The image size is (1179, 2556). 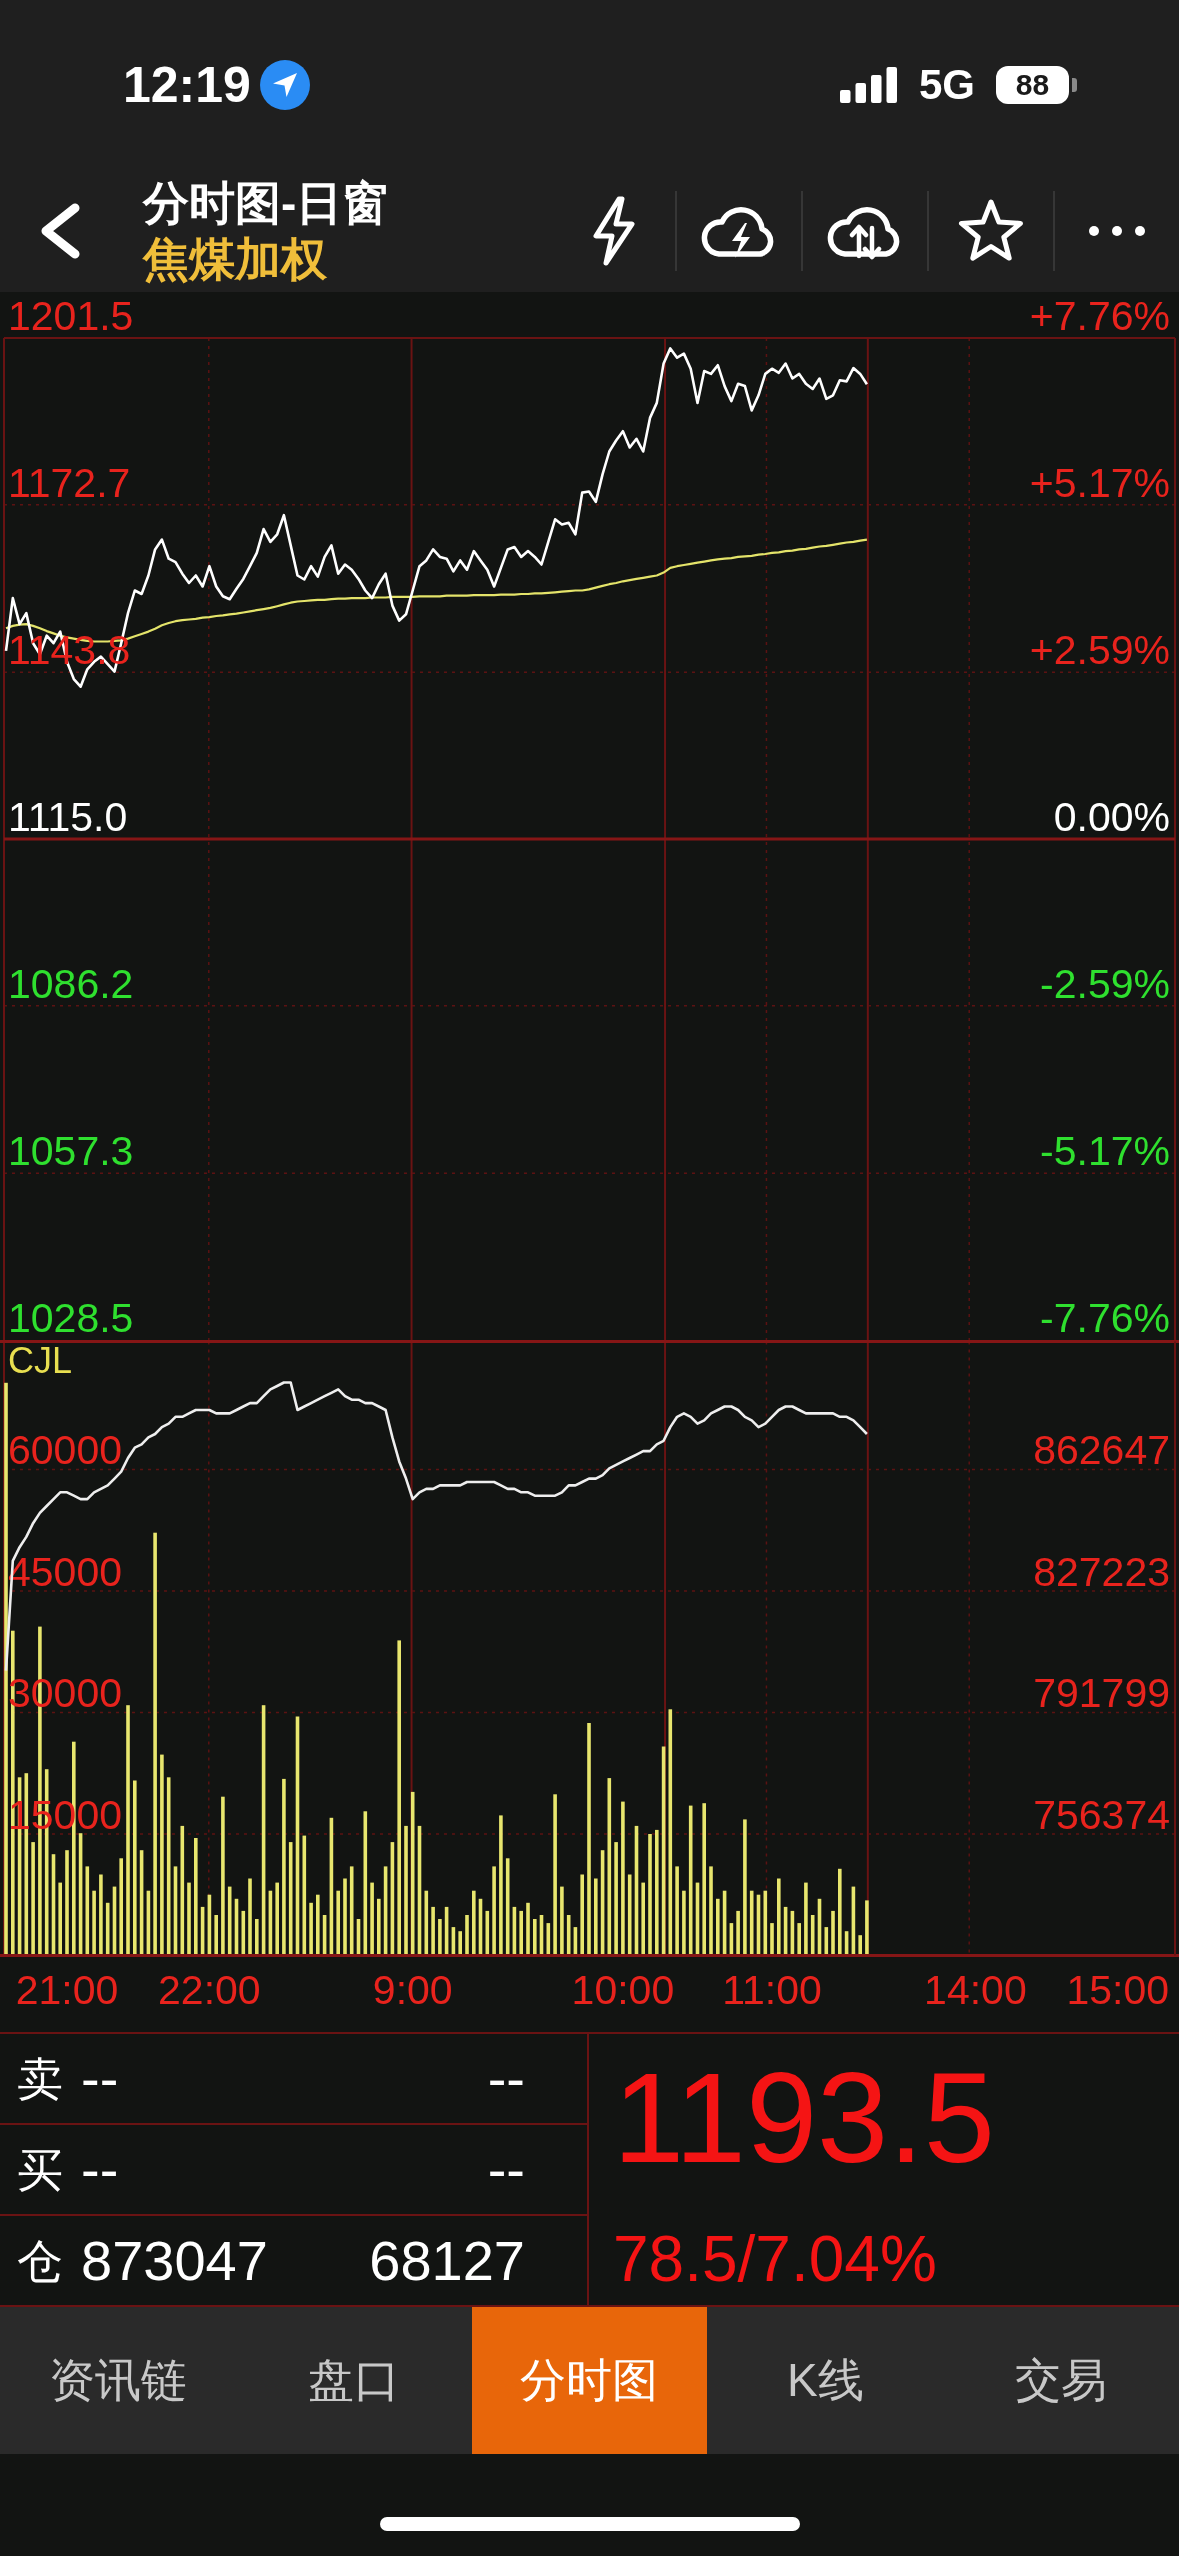 I want to click on quote-value: 873047, so click(x=174, y=2260).